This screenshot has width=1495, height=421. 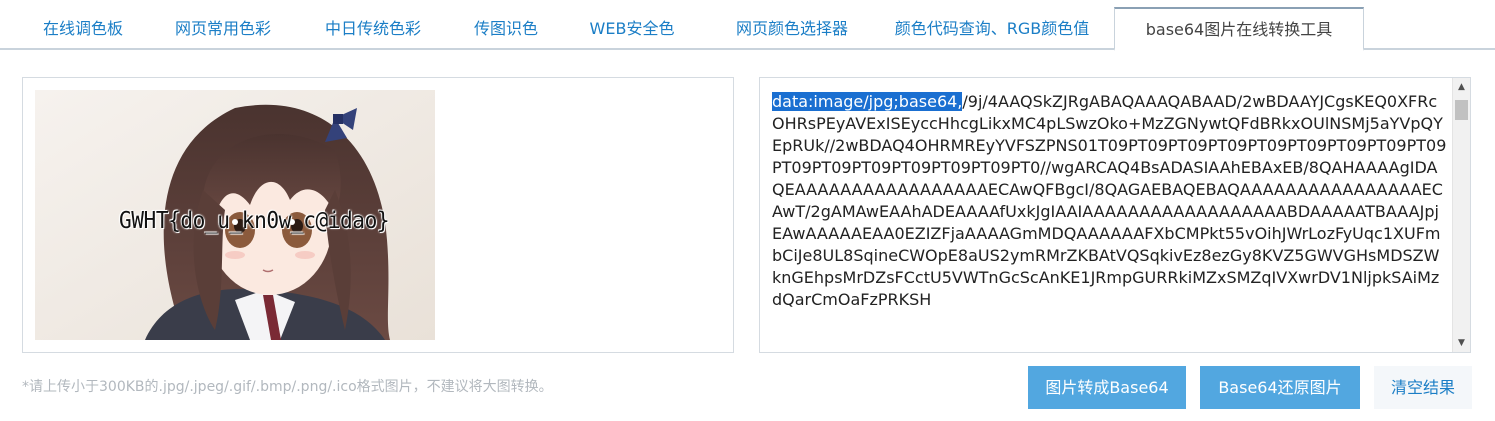 I want to click on base64-to-image-button: Base64还原图片, so click(x=1280, y=387).